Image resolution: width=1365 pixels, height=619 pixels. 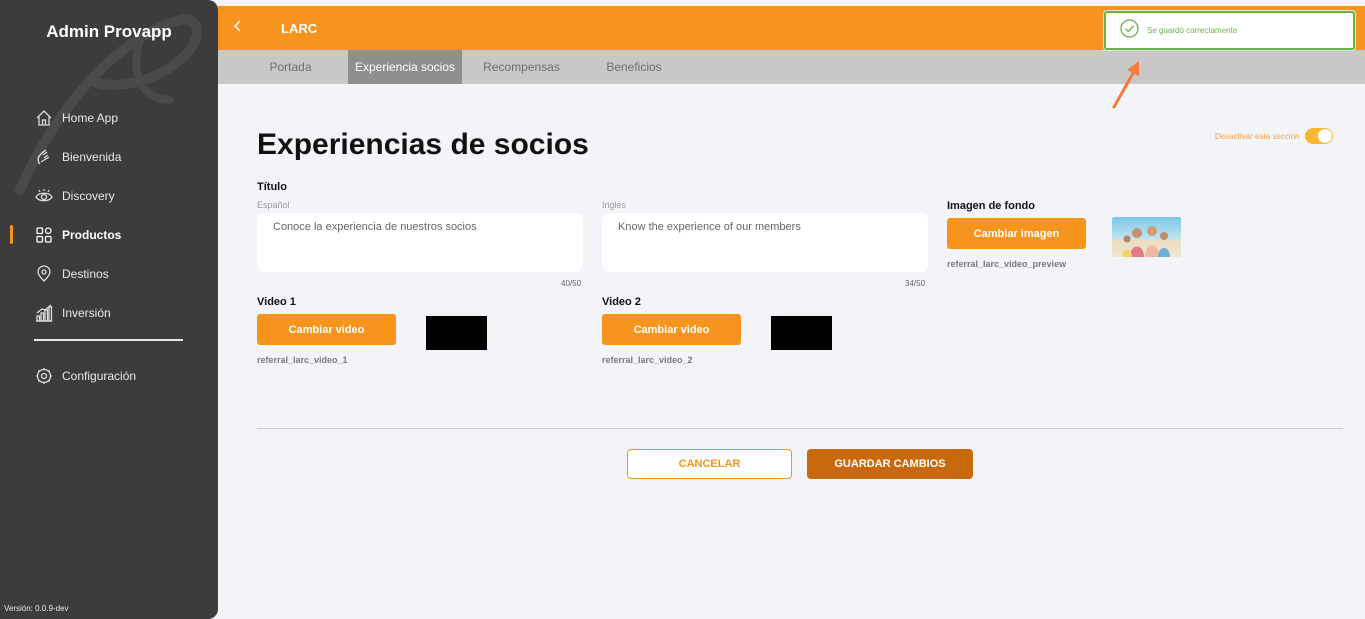 What do you see at coordinates (44, 235) in the screenshot?
I see `grid-icon` at bounding box center [44, 235].